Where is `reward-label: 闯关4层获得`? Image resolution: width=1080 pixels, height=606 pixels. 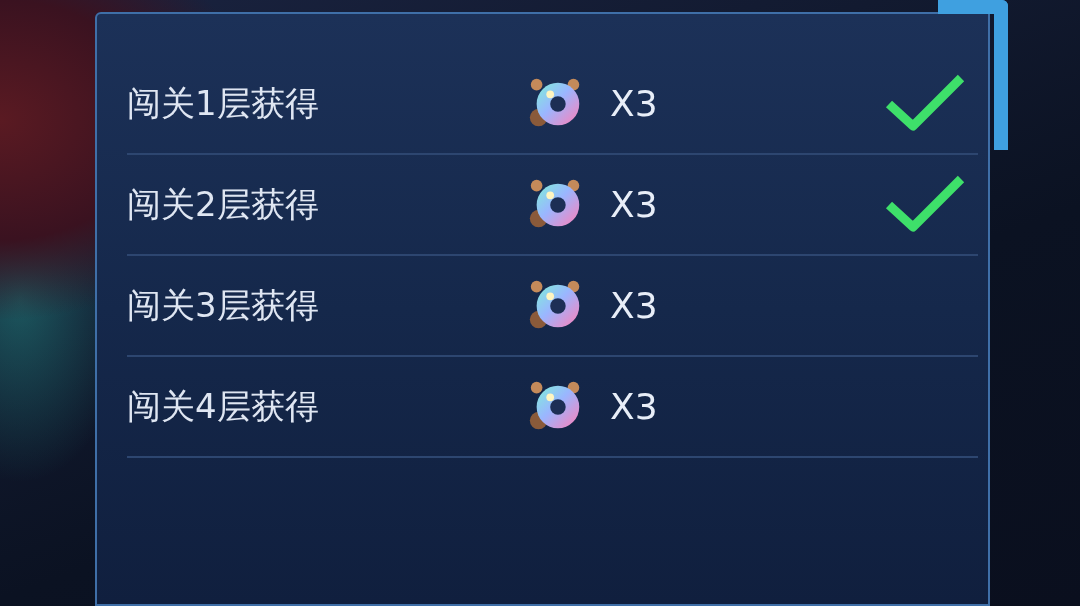 reward-label: 闯关4层获得 is located at coordinates (223, 406).